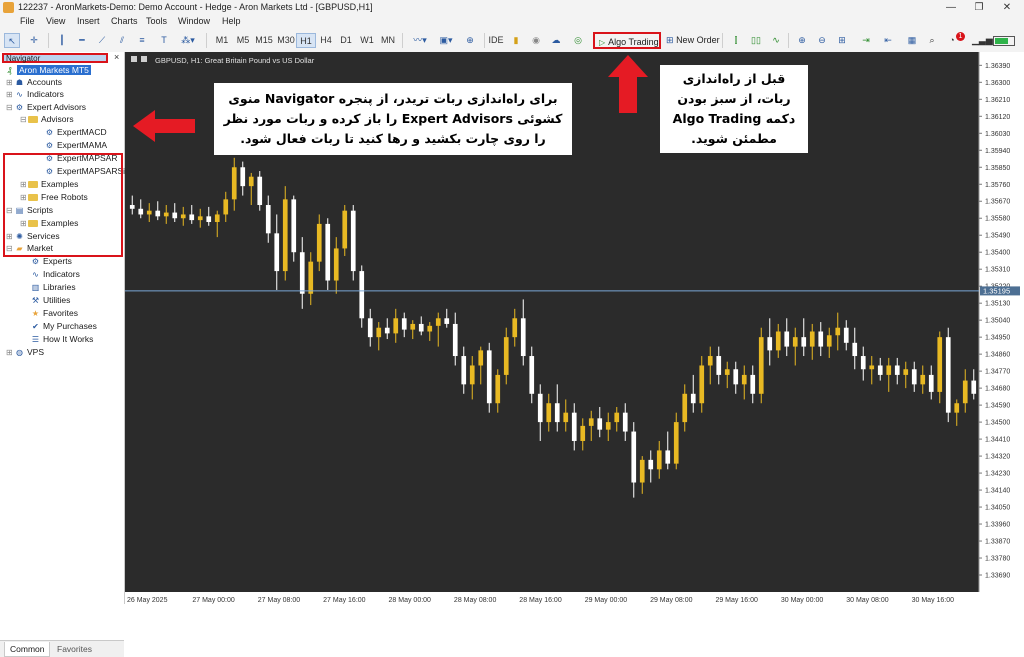 The height and width of the screenshot is (657, 1024). I want to click on timeframe-m1: M1, so click(222, 40).